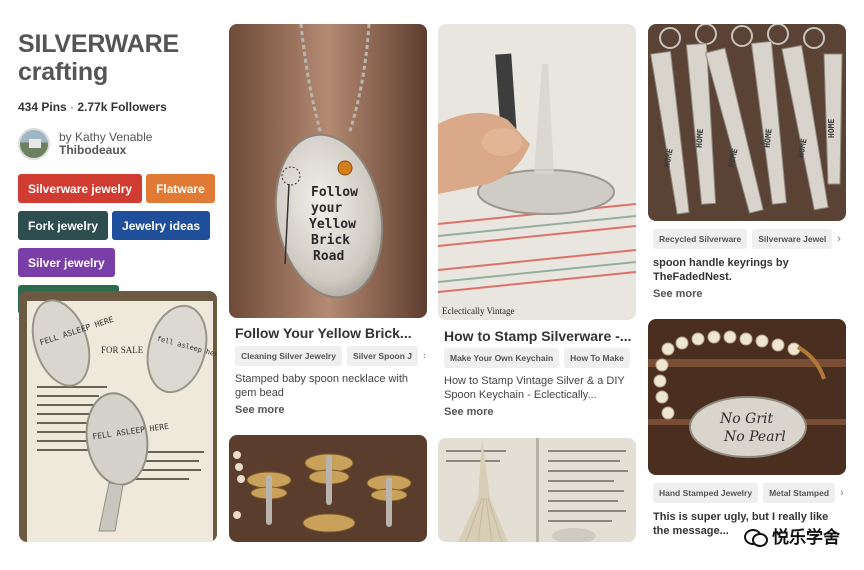 This screenshot has height=570, width=864. What do you see at coordinates (706, 493) in the screenshot?
I see `tag-hand-stamped-jewelry: Hand Stamped Jewelry` at bounding box center [706, 493].